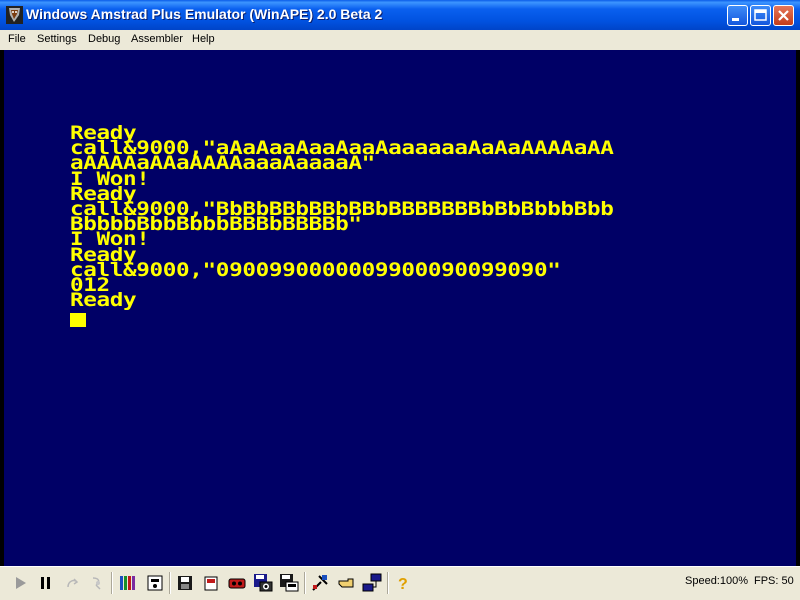  Describe the element at coordinates (734, 581) in the screenshot. I see `speed-value: 100%` at that location.